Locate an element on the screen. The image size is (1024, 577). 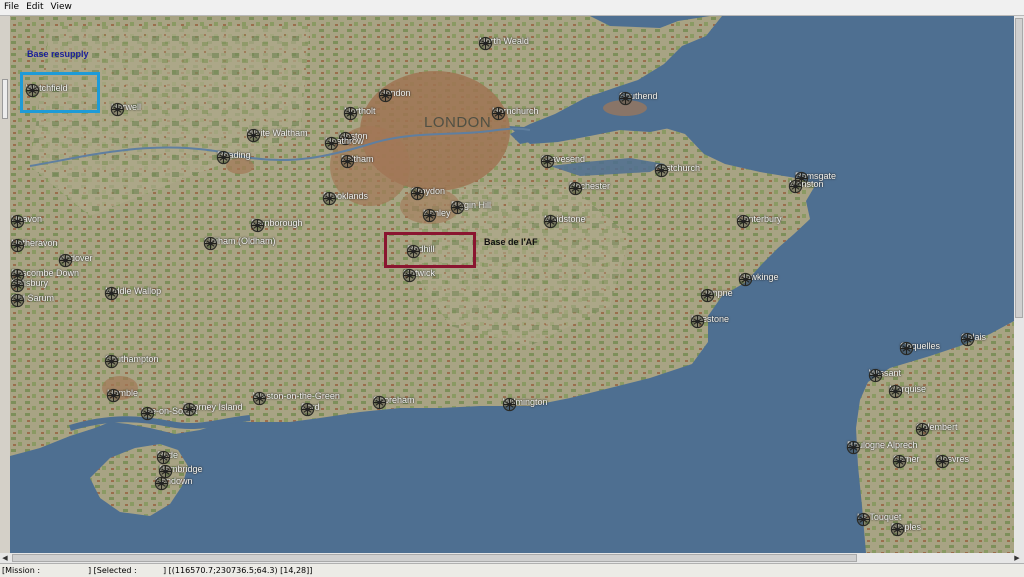
airfield-marker: Shoreham is located at coordinates (393, 402).